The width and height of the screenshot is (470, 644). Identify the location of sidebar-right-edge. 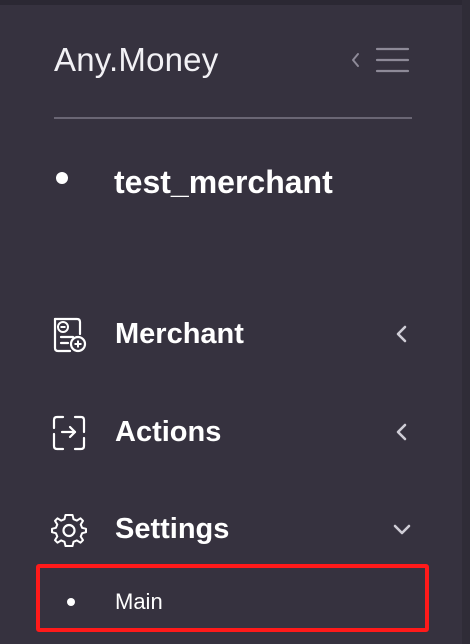
(466, 322).